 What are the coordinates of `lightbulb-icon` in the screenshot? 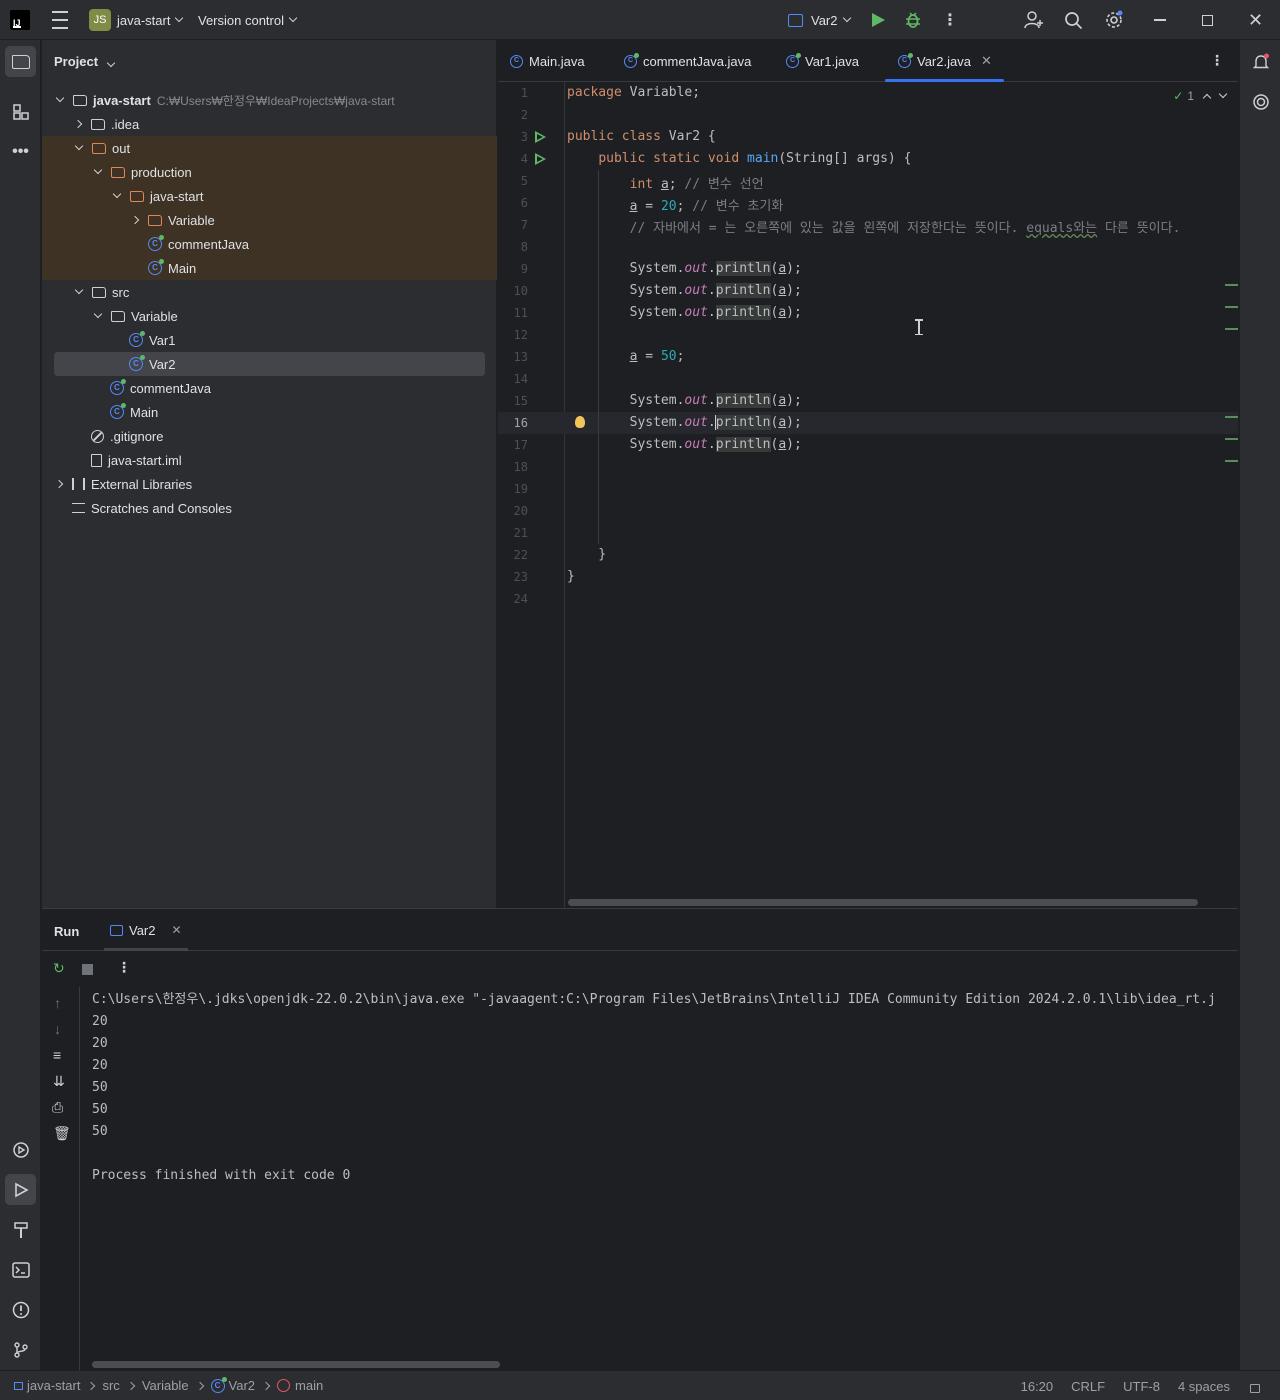 It's located at (580, 422).